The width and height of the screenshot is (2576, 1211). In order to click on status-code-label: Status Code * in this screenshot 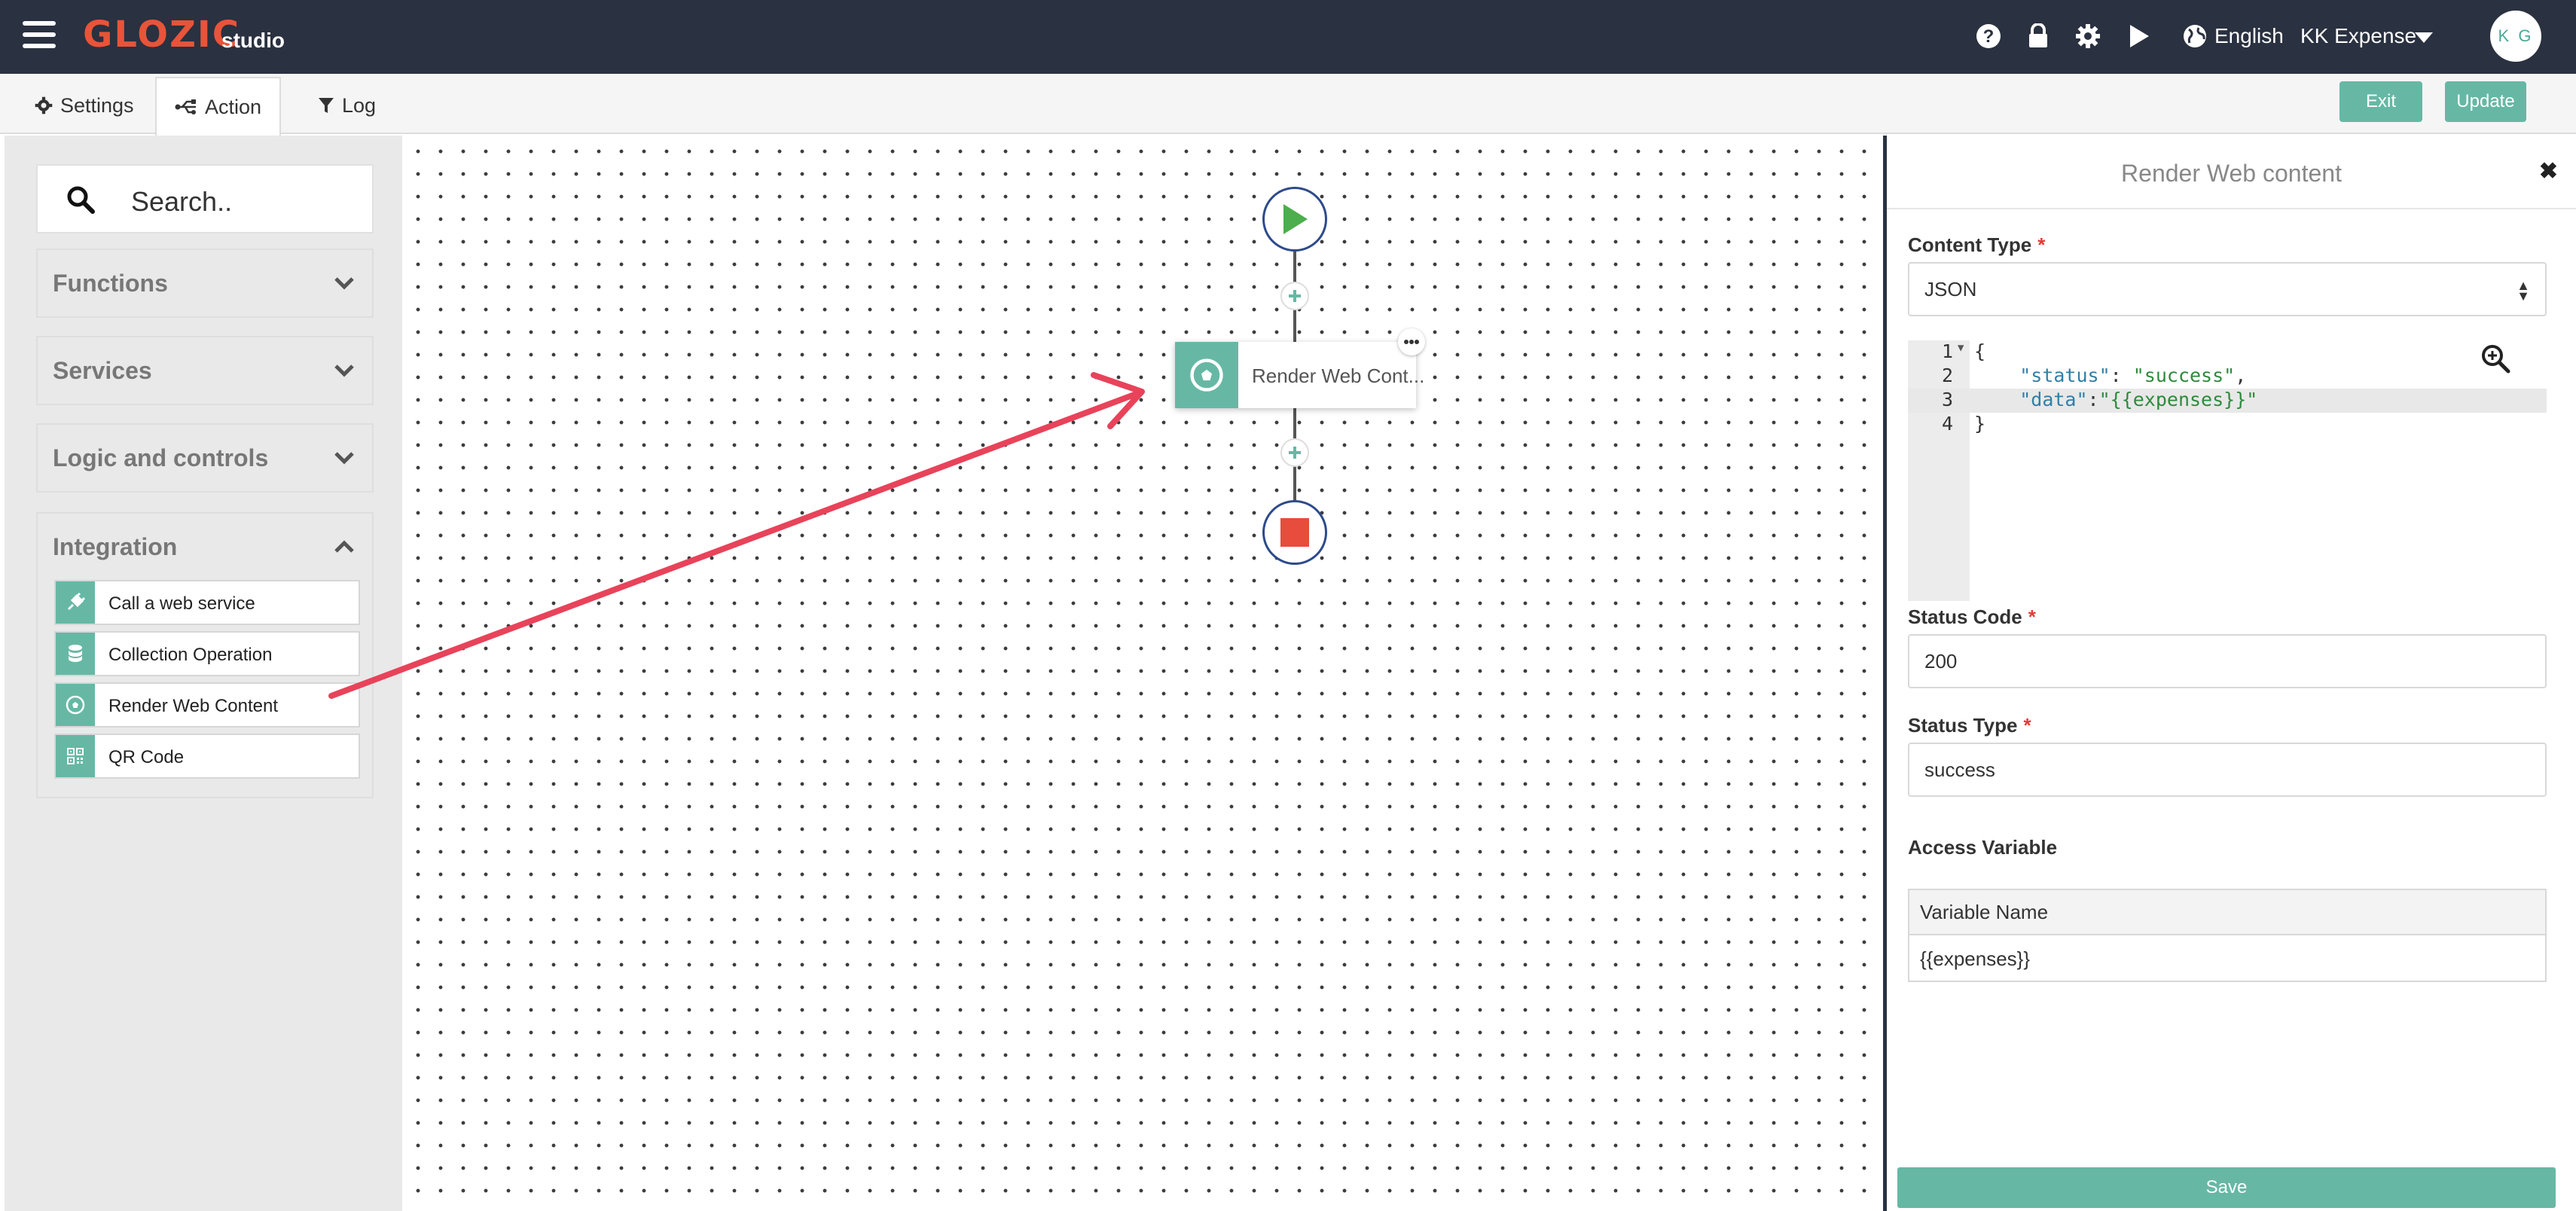, I will do `click(1972, 617)`.